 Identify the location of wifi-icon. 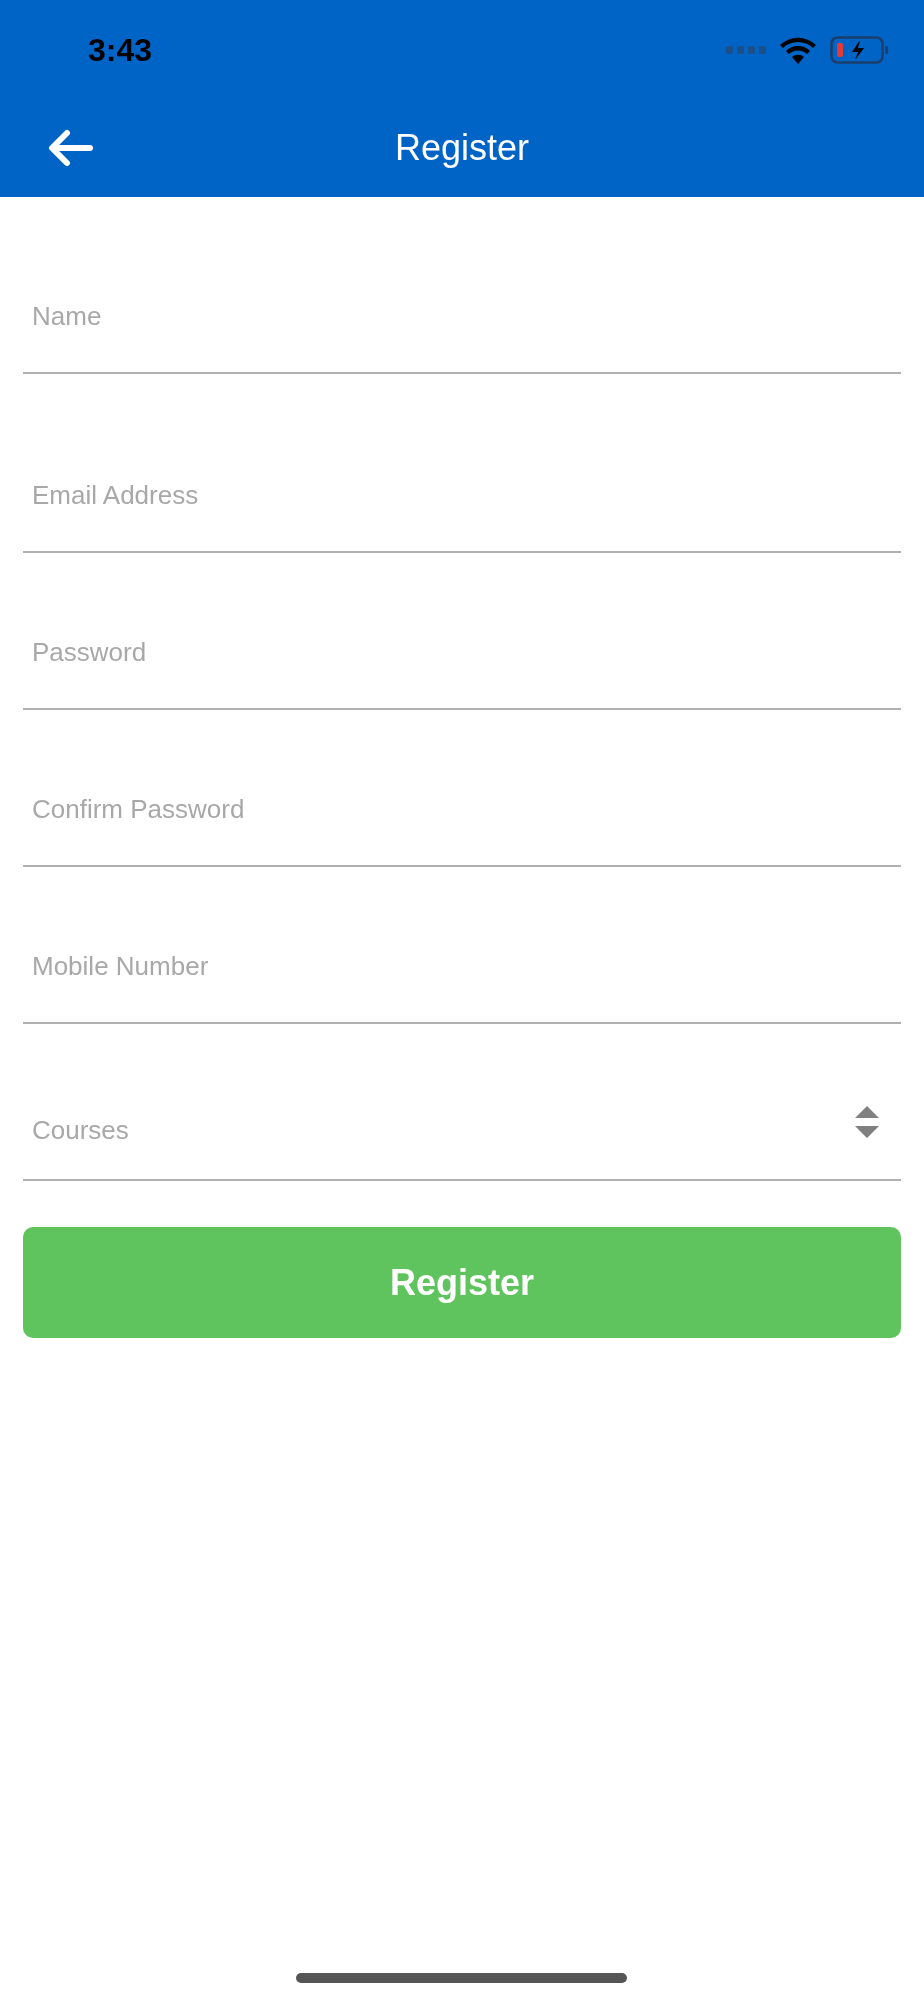
(798, 50).